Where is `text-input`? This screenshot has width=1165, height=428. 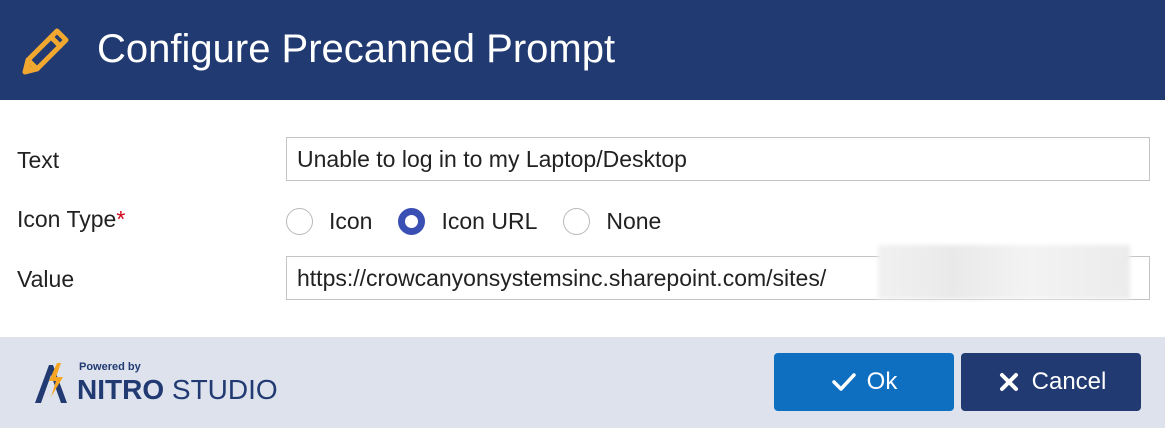
text-input is located at coordinates (718, 159).